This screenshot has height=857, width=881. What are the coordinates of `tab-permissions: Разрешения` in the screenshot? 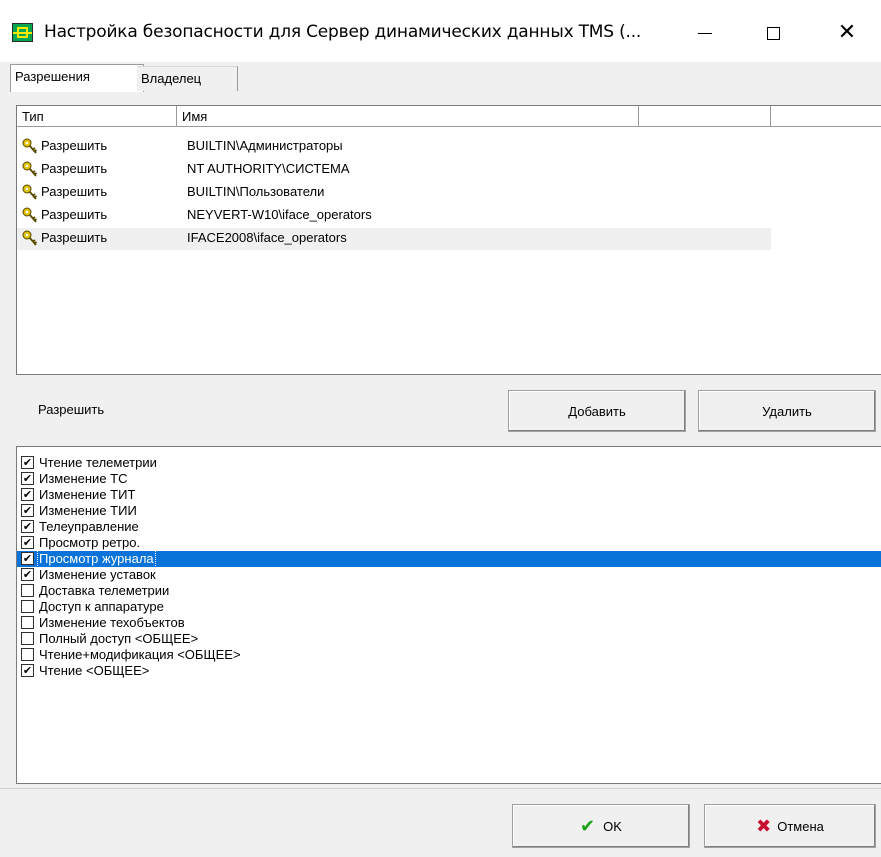 It's located at (77, 78).